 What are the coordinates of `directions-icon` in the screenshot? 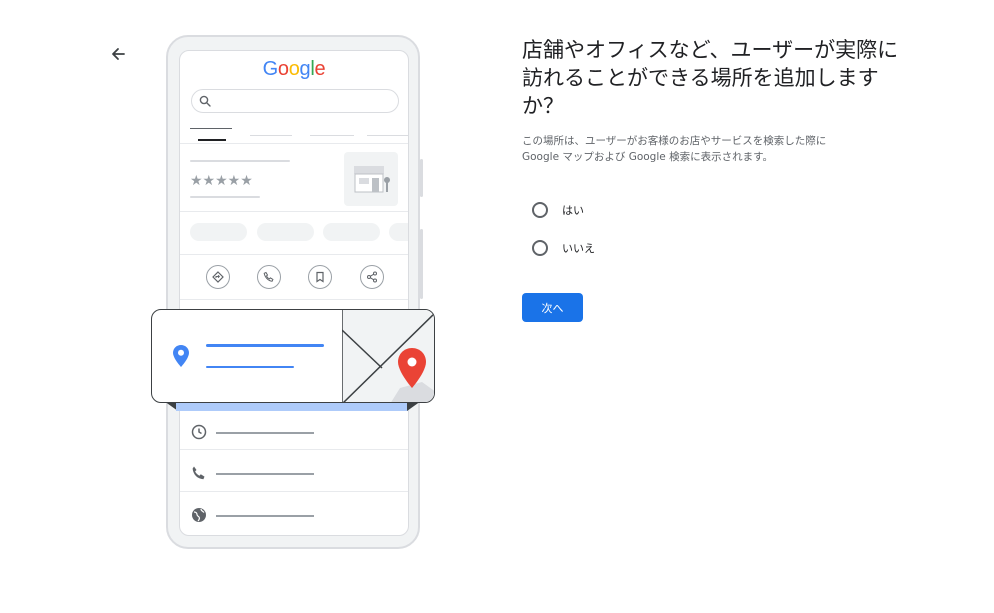 It's located at (218, 277).